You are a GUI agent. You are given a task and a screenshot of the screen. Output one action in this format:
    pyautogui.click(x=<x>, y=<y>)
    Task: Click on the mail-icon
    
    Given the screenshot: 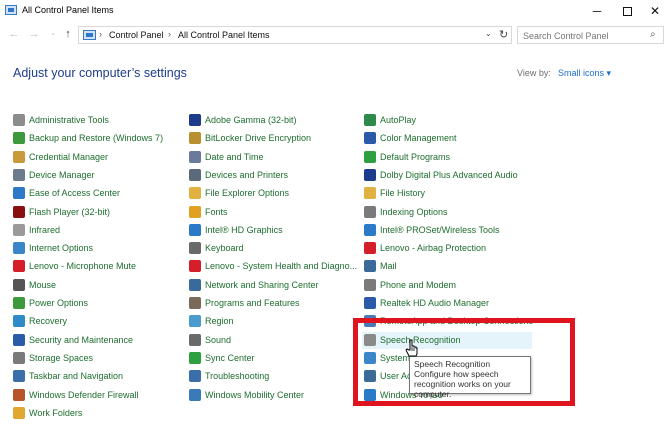 What is the action you would take?
    pyautogui.click(x=370, y=266)
    